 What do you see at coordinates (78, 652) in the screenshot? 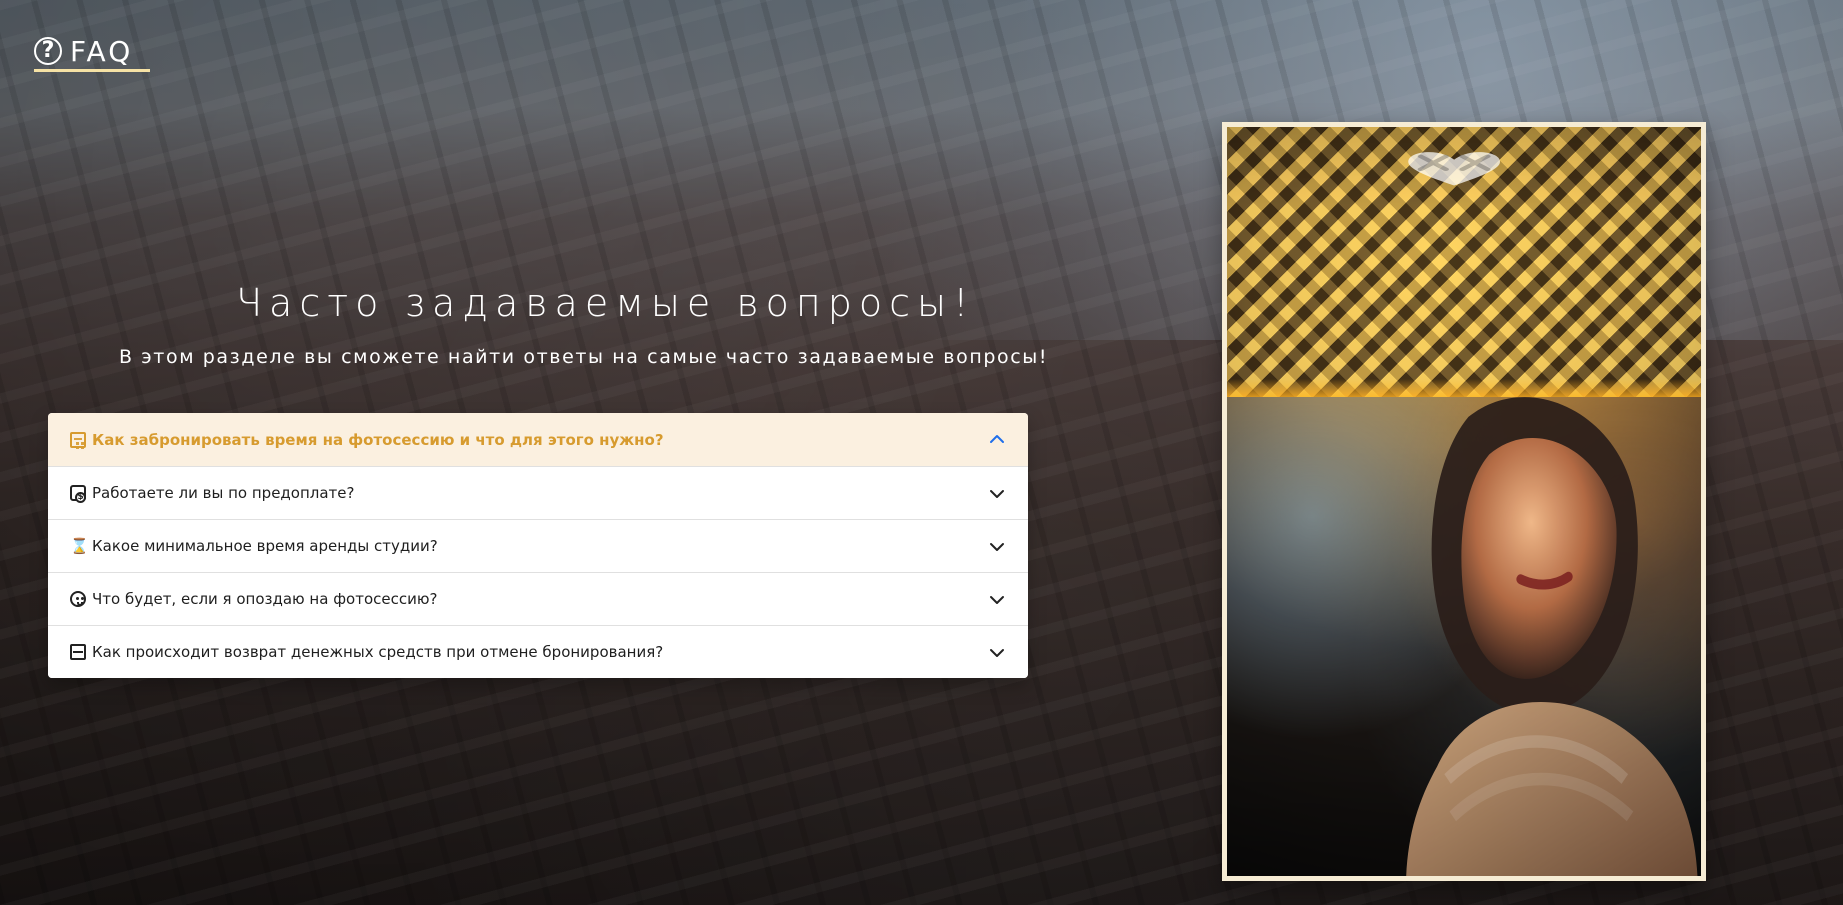
I see `credit-card-icon` at bounding box center [78, 652].